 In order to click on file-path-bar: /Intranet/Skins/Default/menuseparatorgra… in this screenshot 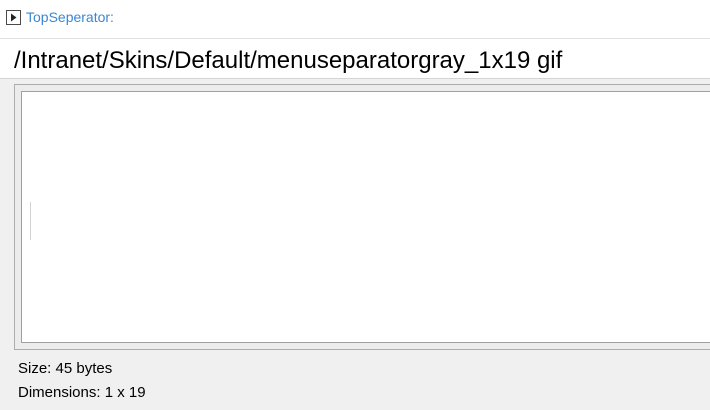, I will do `click(355, 58)`.